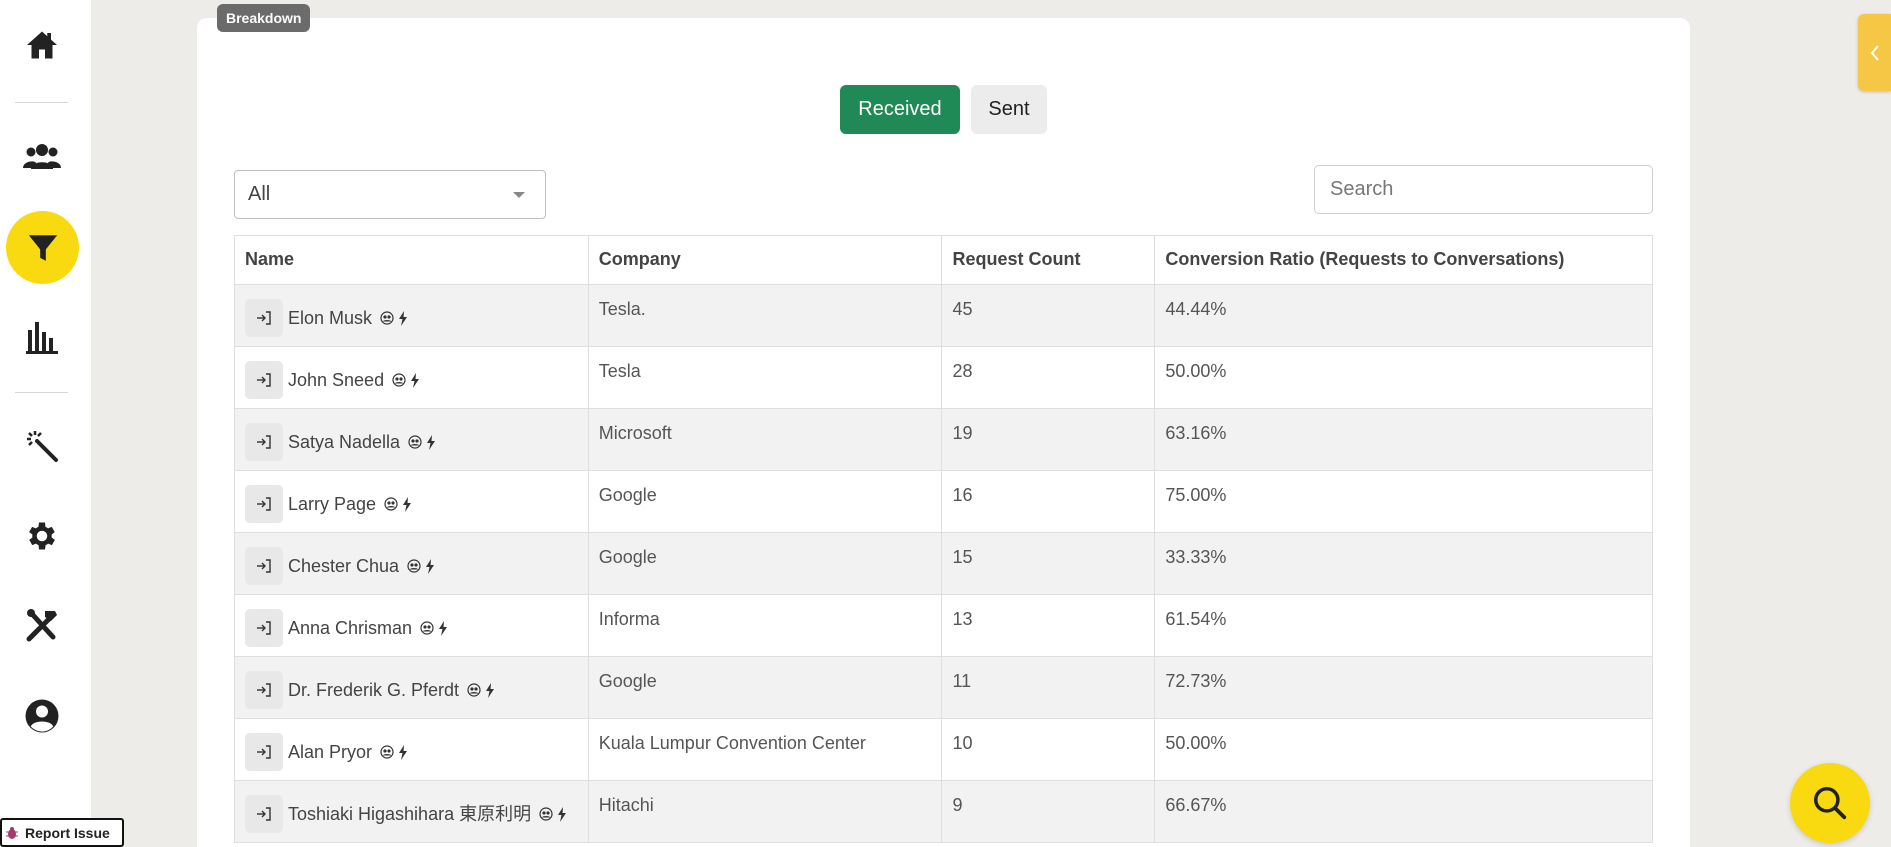  Describe the element at coordinates (1403, 377) in the screenshot. I see `conversion-ratio-cell: 50.00%` at that location.